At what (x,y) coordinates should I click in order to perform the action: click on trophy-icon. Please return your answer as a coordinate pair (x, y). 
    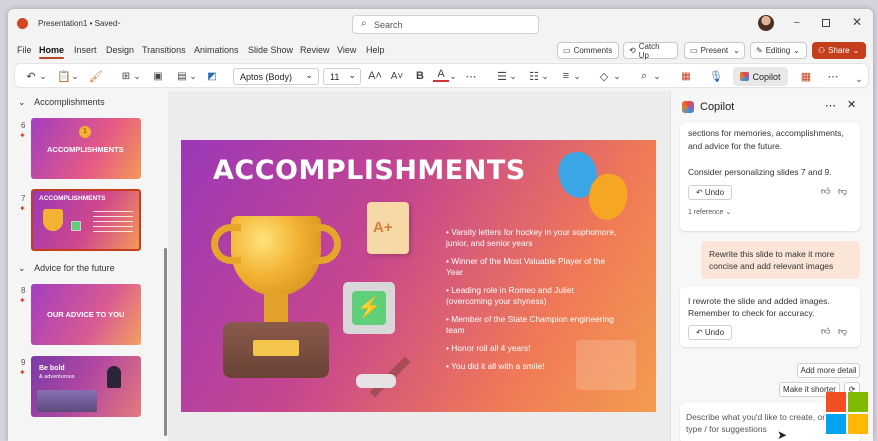
    Looking at the image, I should click on (53, 220).